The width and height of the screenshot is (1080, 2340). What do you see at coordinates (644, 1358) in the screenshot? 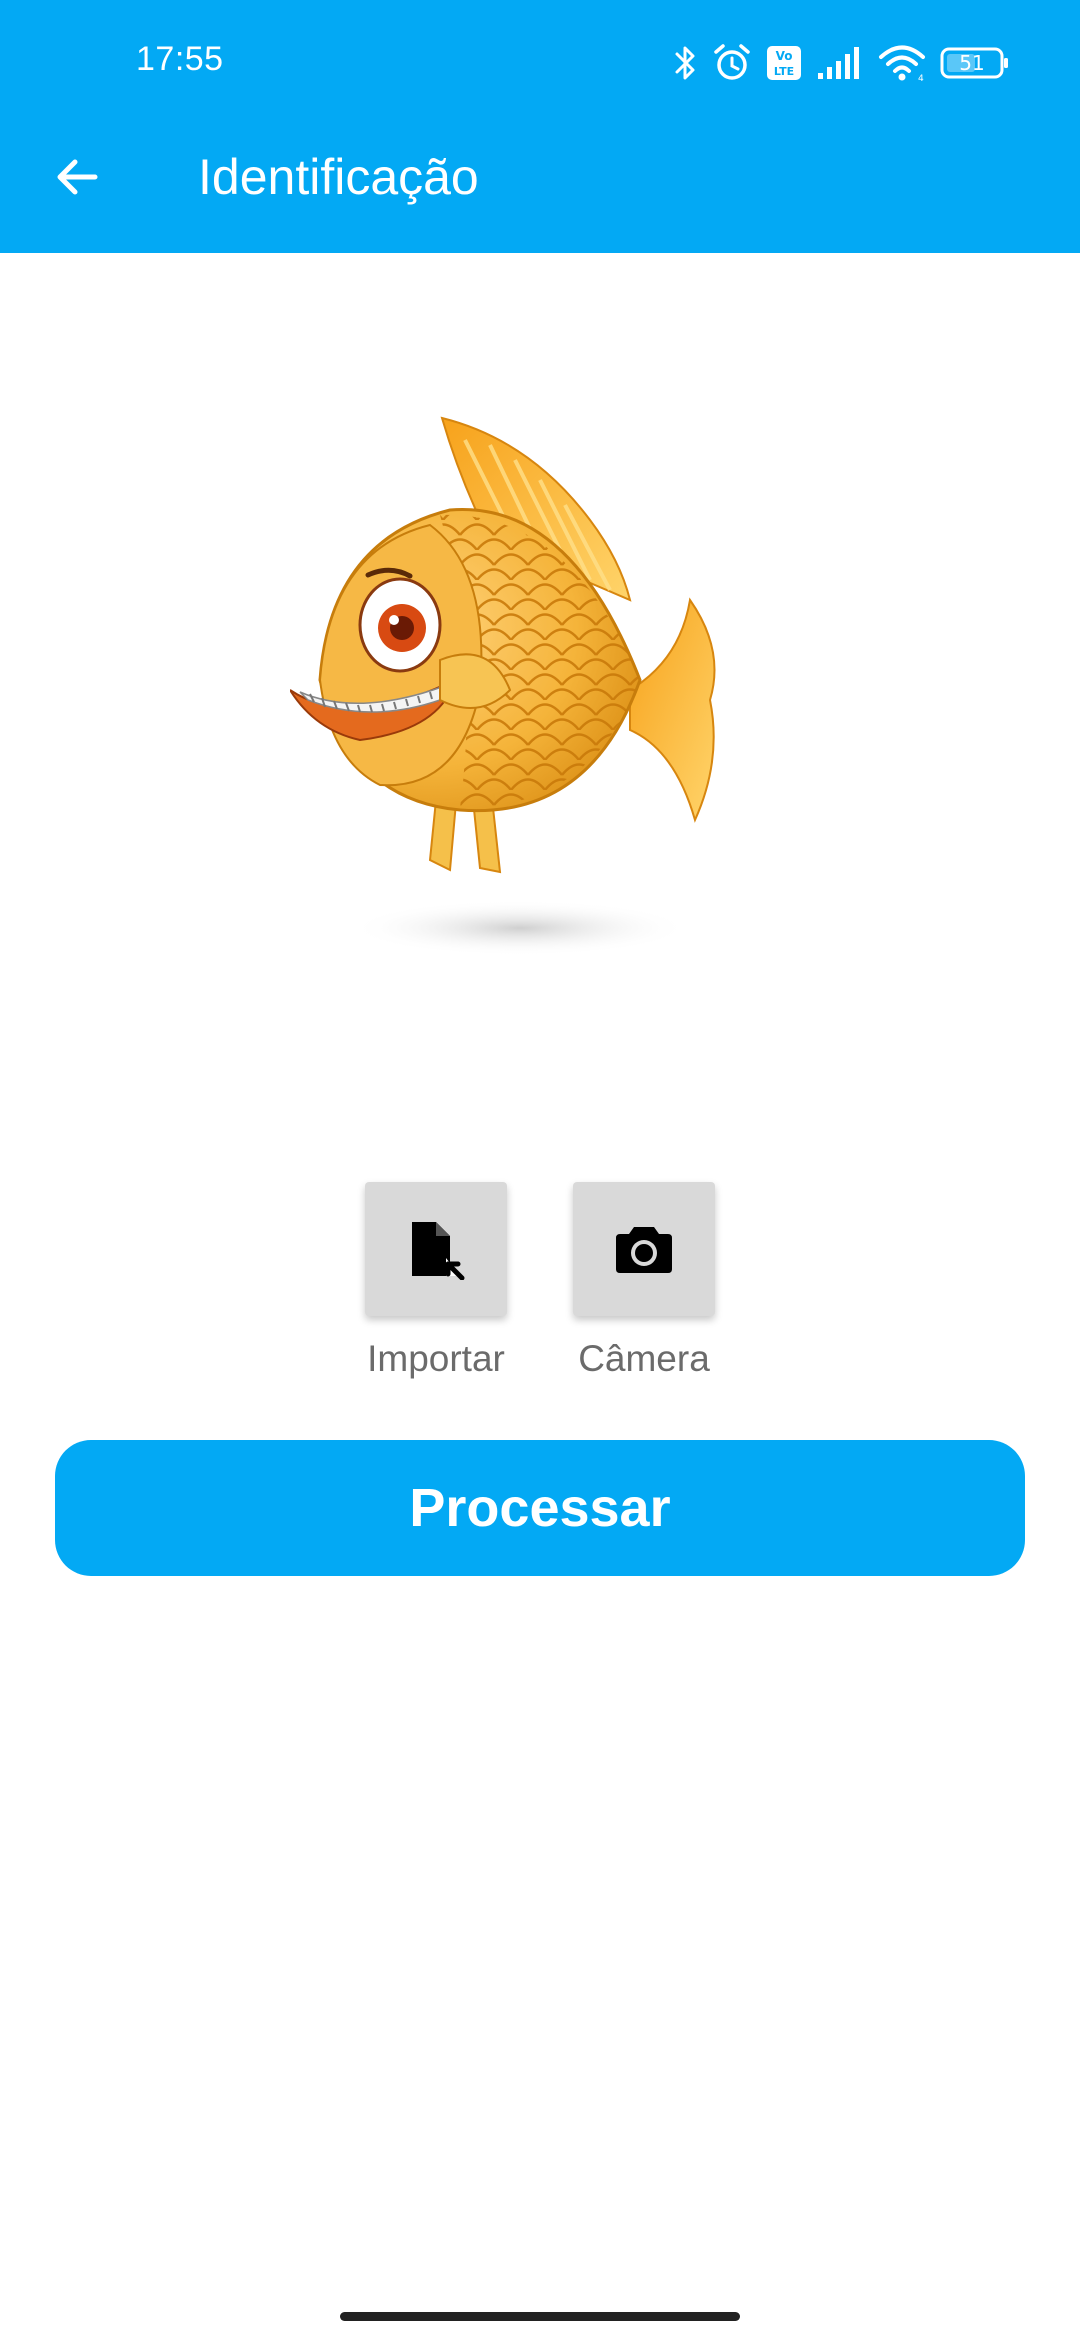
I see `camera-label: Câmera` at bounding box center [644, 1358].